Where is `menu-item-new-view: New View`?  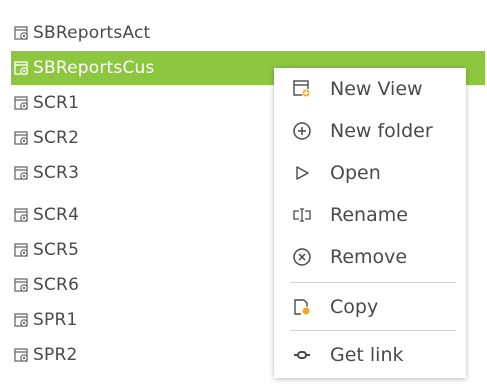 menu-item-new-view: New View is located at coordinates (370, 89).